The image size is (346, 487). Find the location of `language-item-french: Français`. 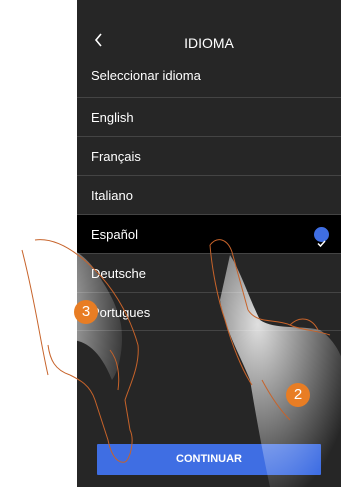

language-item-french: Français is located at coordinates (209, 155).